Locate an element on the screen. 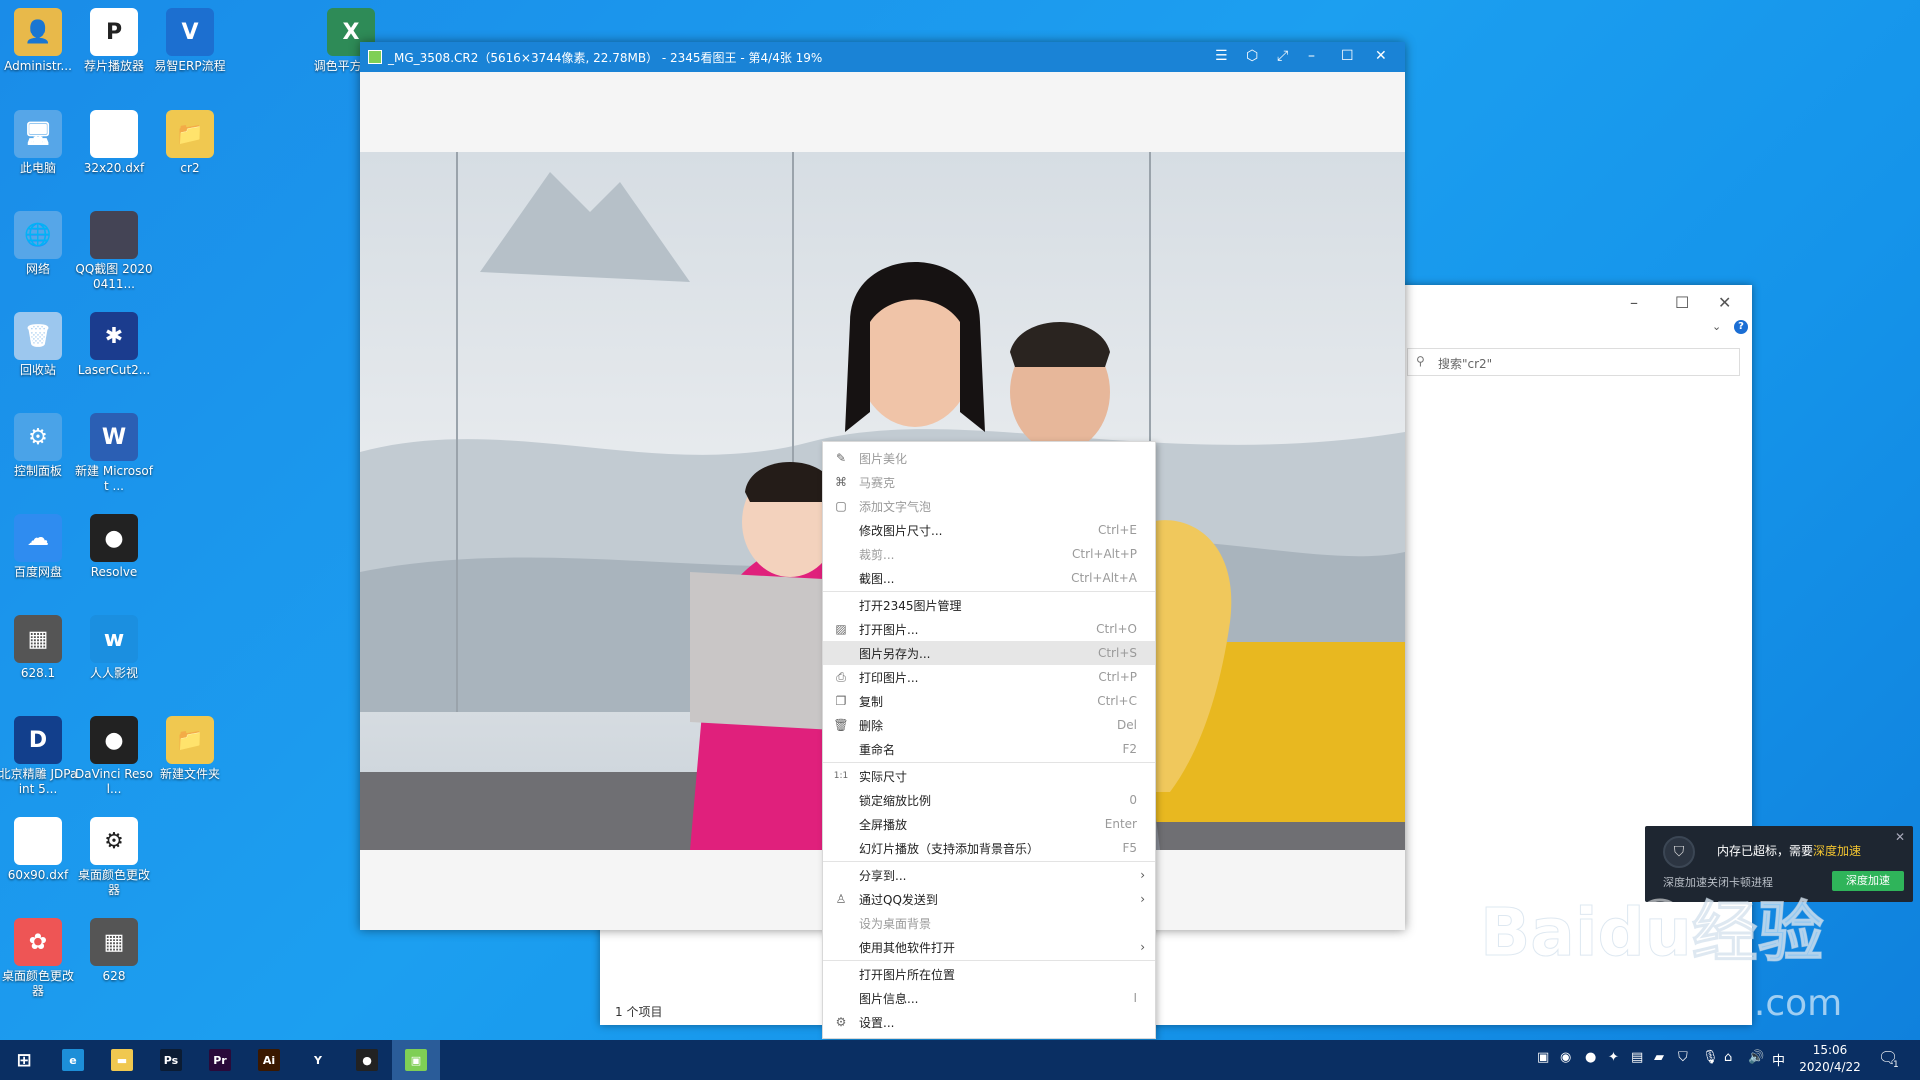 This screenshot has height=1080, width=1920. desktop-icon: 📁 cr2 is located at coordinates (190, 143).